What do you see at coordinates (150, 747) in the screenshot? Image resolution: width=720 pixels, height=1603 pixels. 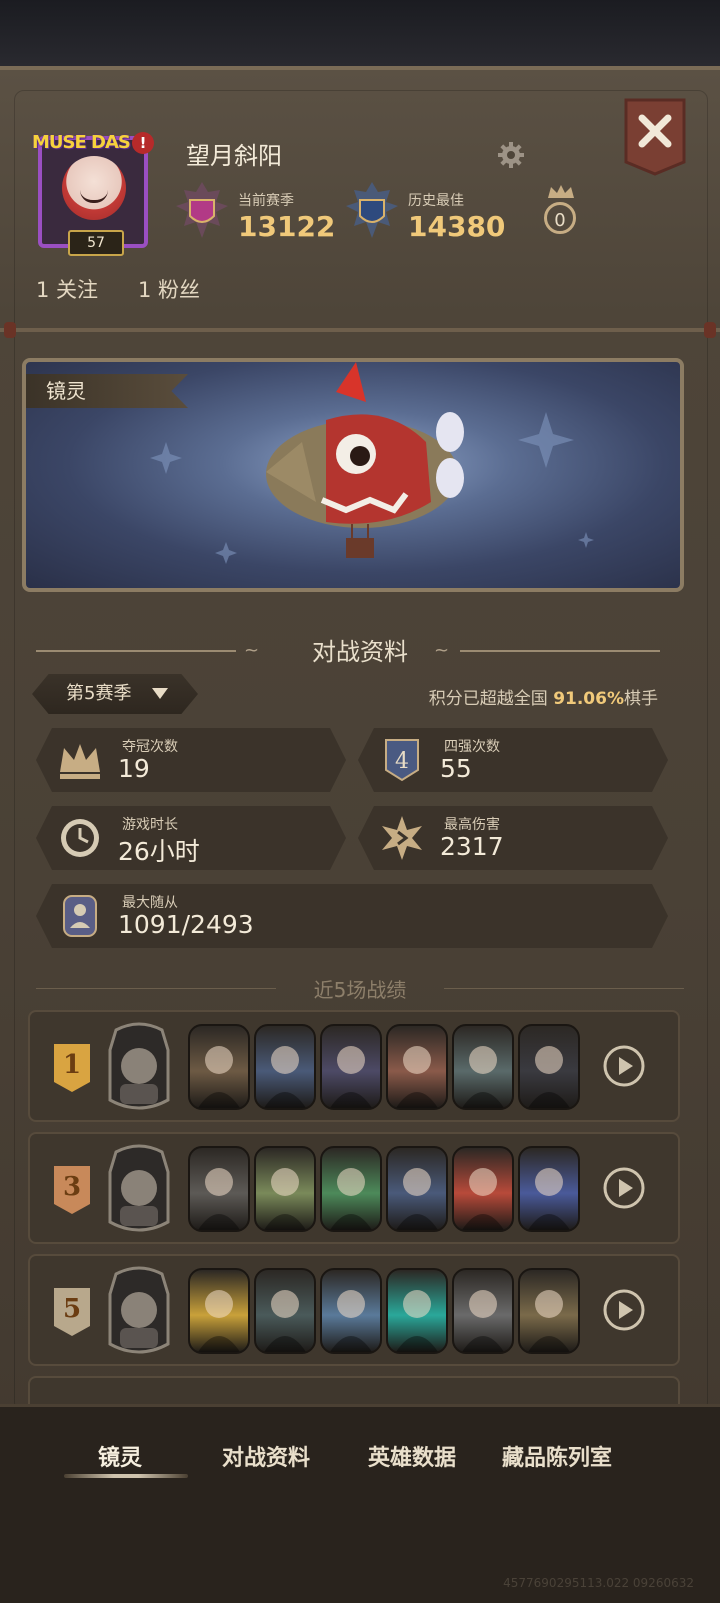 I see `stat-label: 夺冠次数` at bounding box center [150, 747].